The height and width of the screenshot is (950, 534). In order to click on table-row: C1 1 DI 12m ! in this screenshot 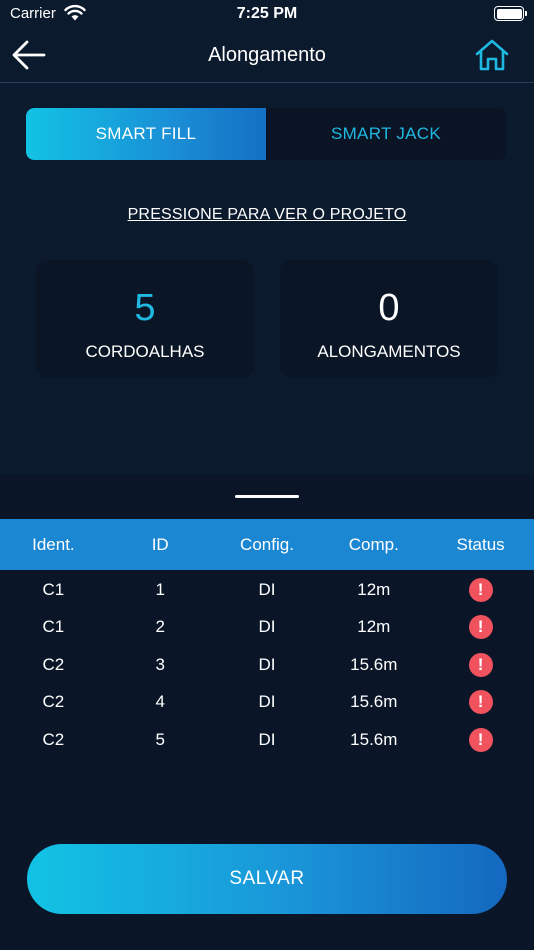, I will do `click(267, 589)`.